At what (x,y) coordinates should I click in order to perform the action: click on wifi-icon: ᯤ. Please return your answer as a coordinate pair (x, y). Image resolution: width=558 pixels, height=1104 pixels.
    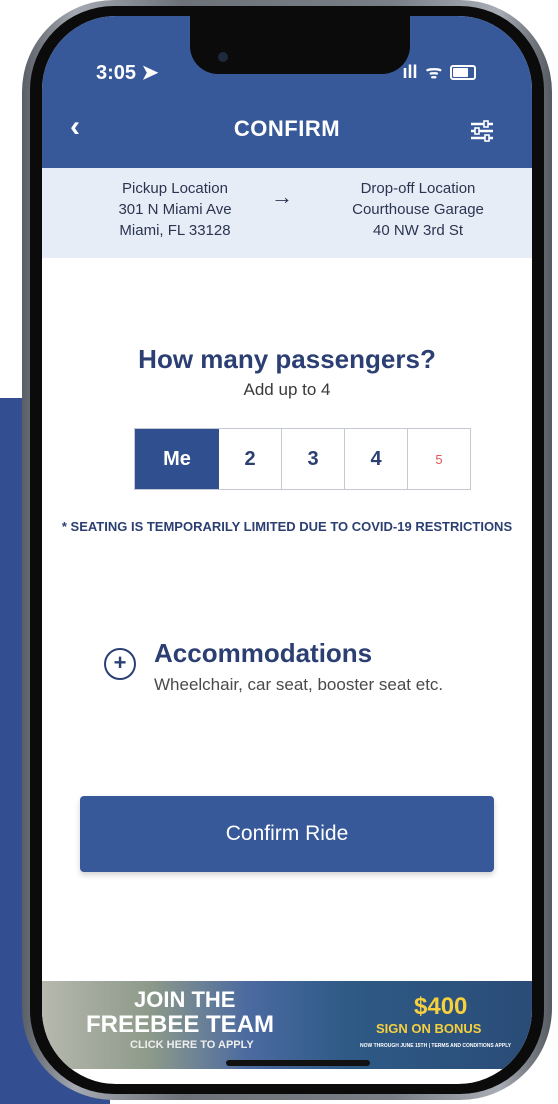
    Looking at the image, I should click on (433, 72).